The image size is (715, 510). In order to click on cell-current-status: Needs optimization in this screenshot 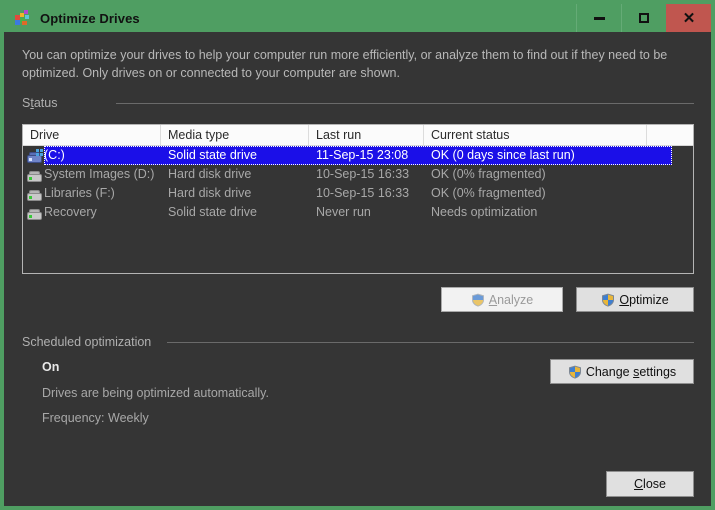, I will do `click(484, 212)`.